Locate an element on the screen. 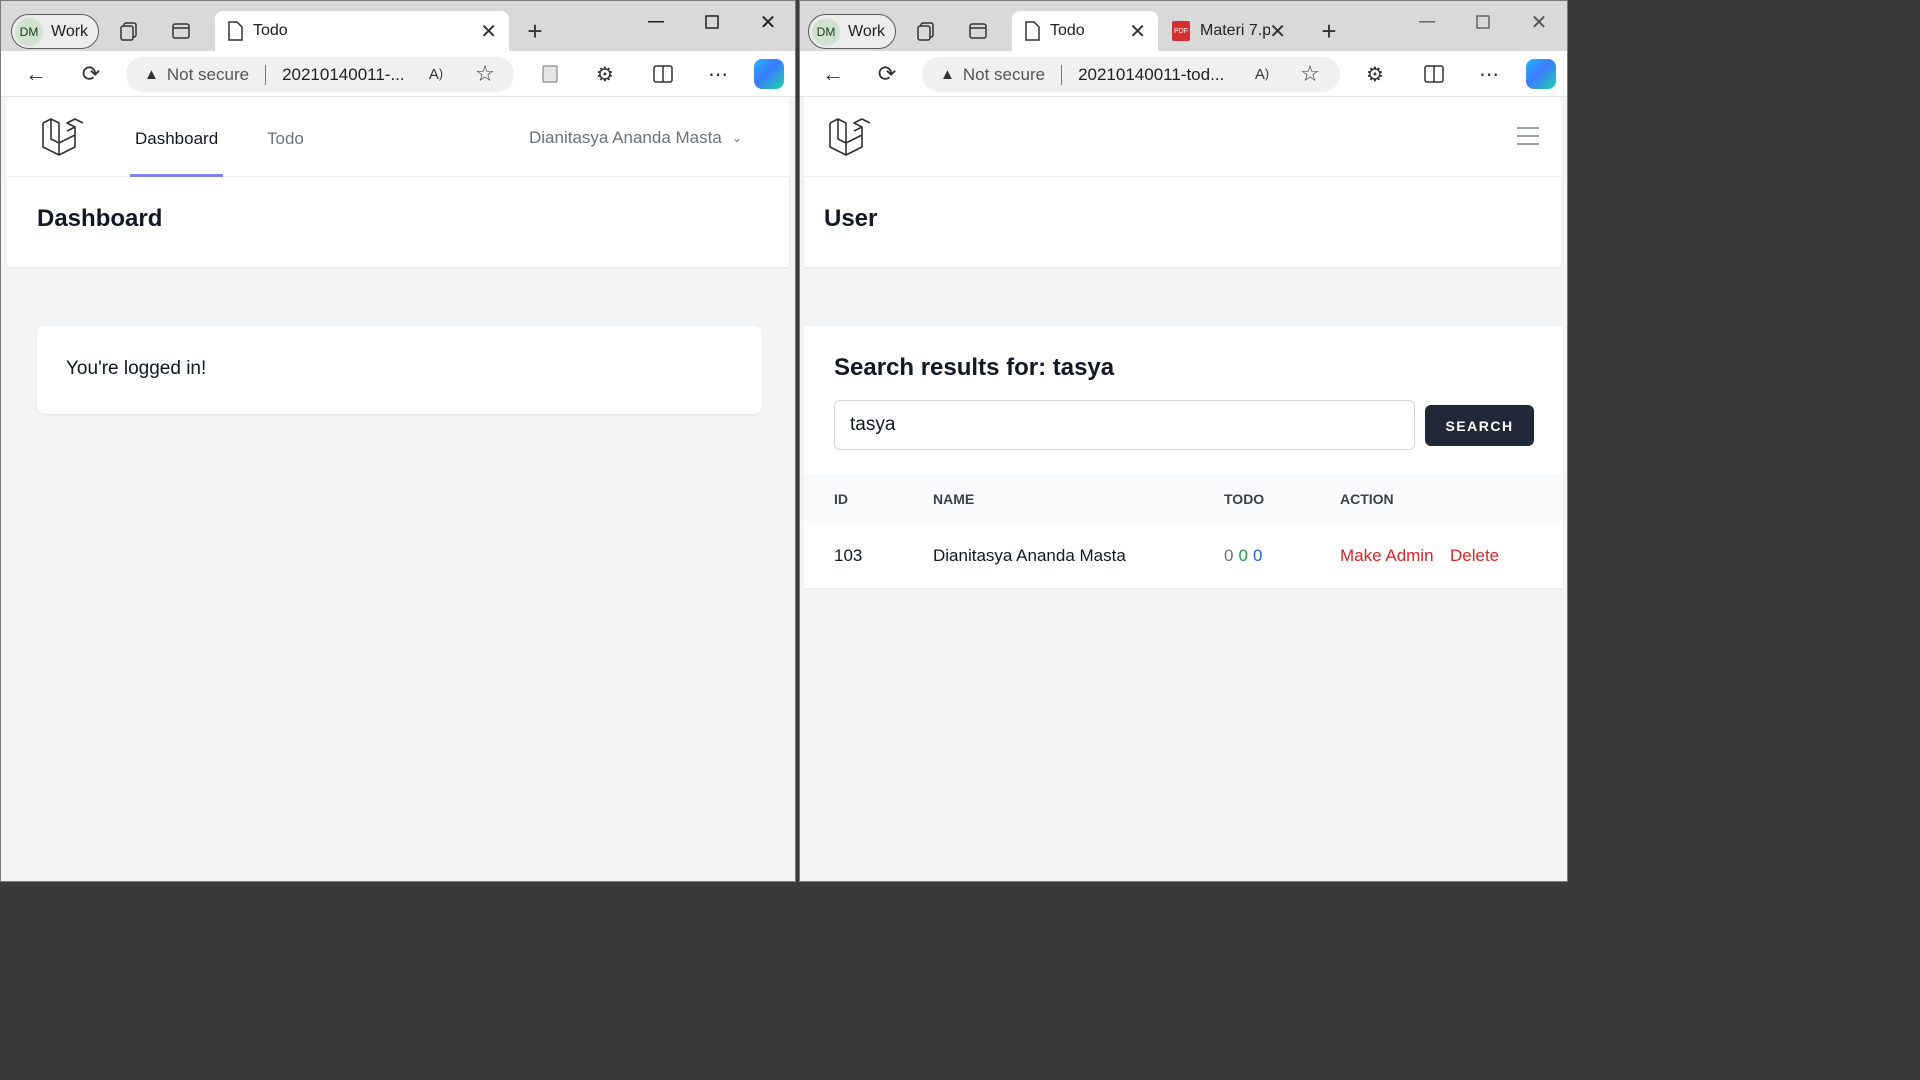  todo-counts: 0 0 0 is located at coordinates (1243, 556).